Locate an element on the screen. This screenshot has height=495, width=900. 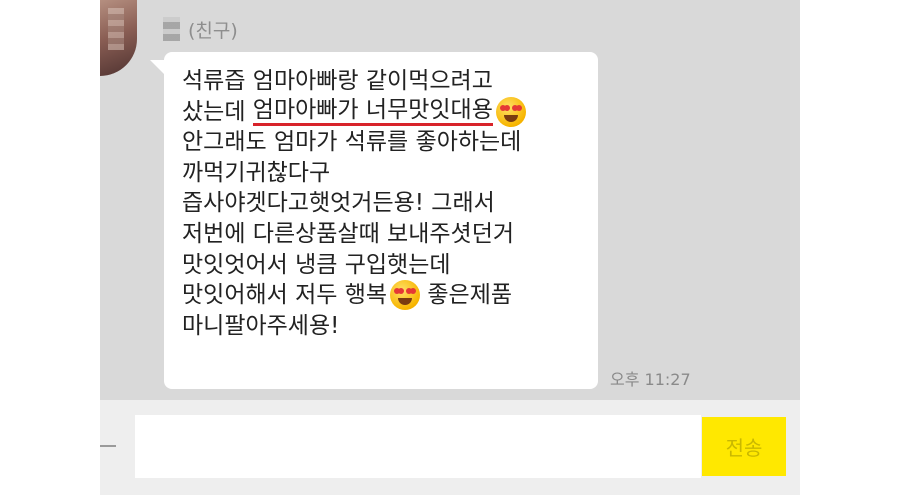
sender-name: (친구) is located at coordinates (200, 29).